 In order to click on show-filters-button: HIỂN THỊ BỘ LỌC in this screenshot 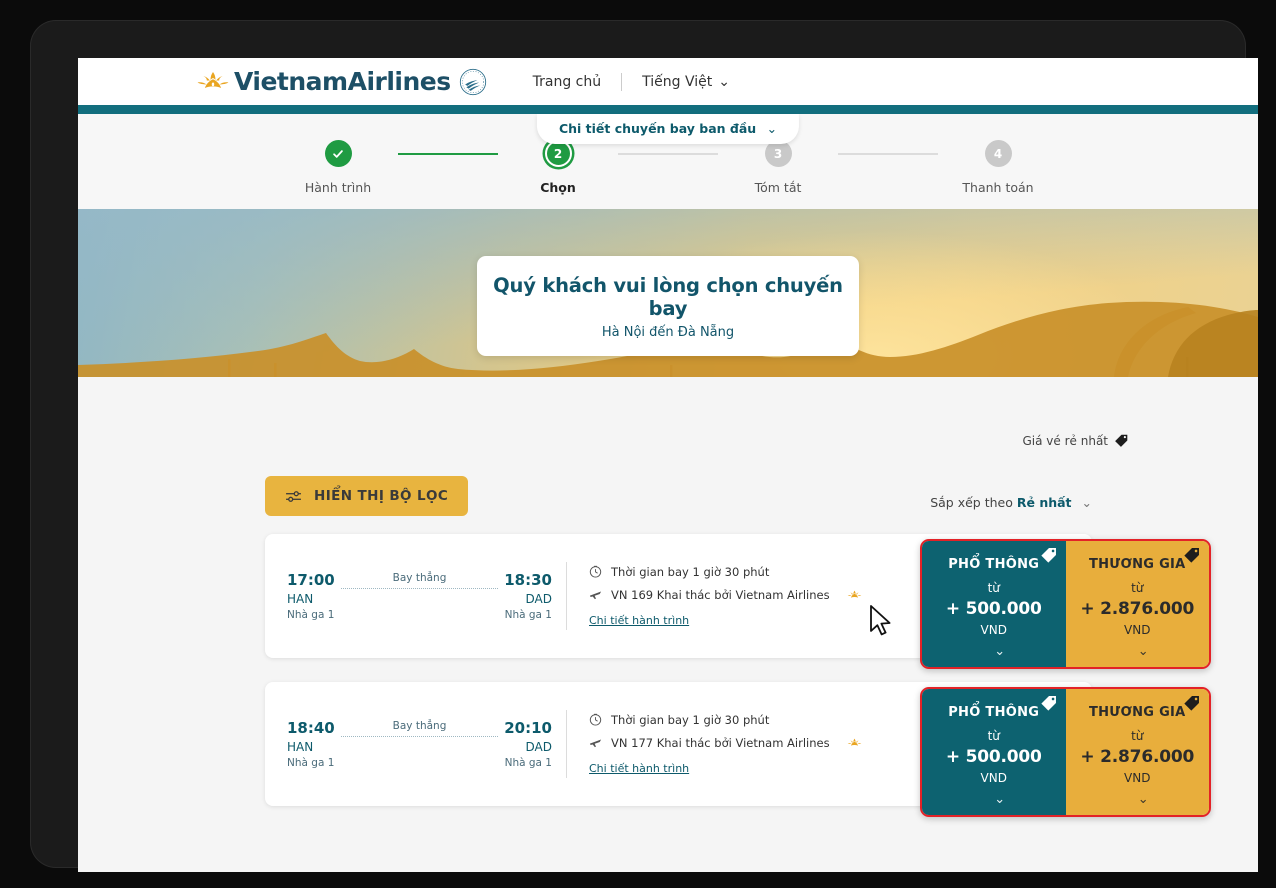, I will do `click(367, 496)`.